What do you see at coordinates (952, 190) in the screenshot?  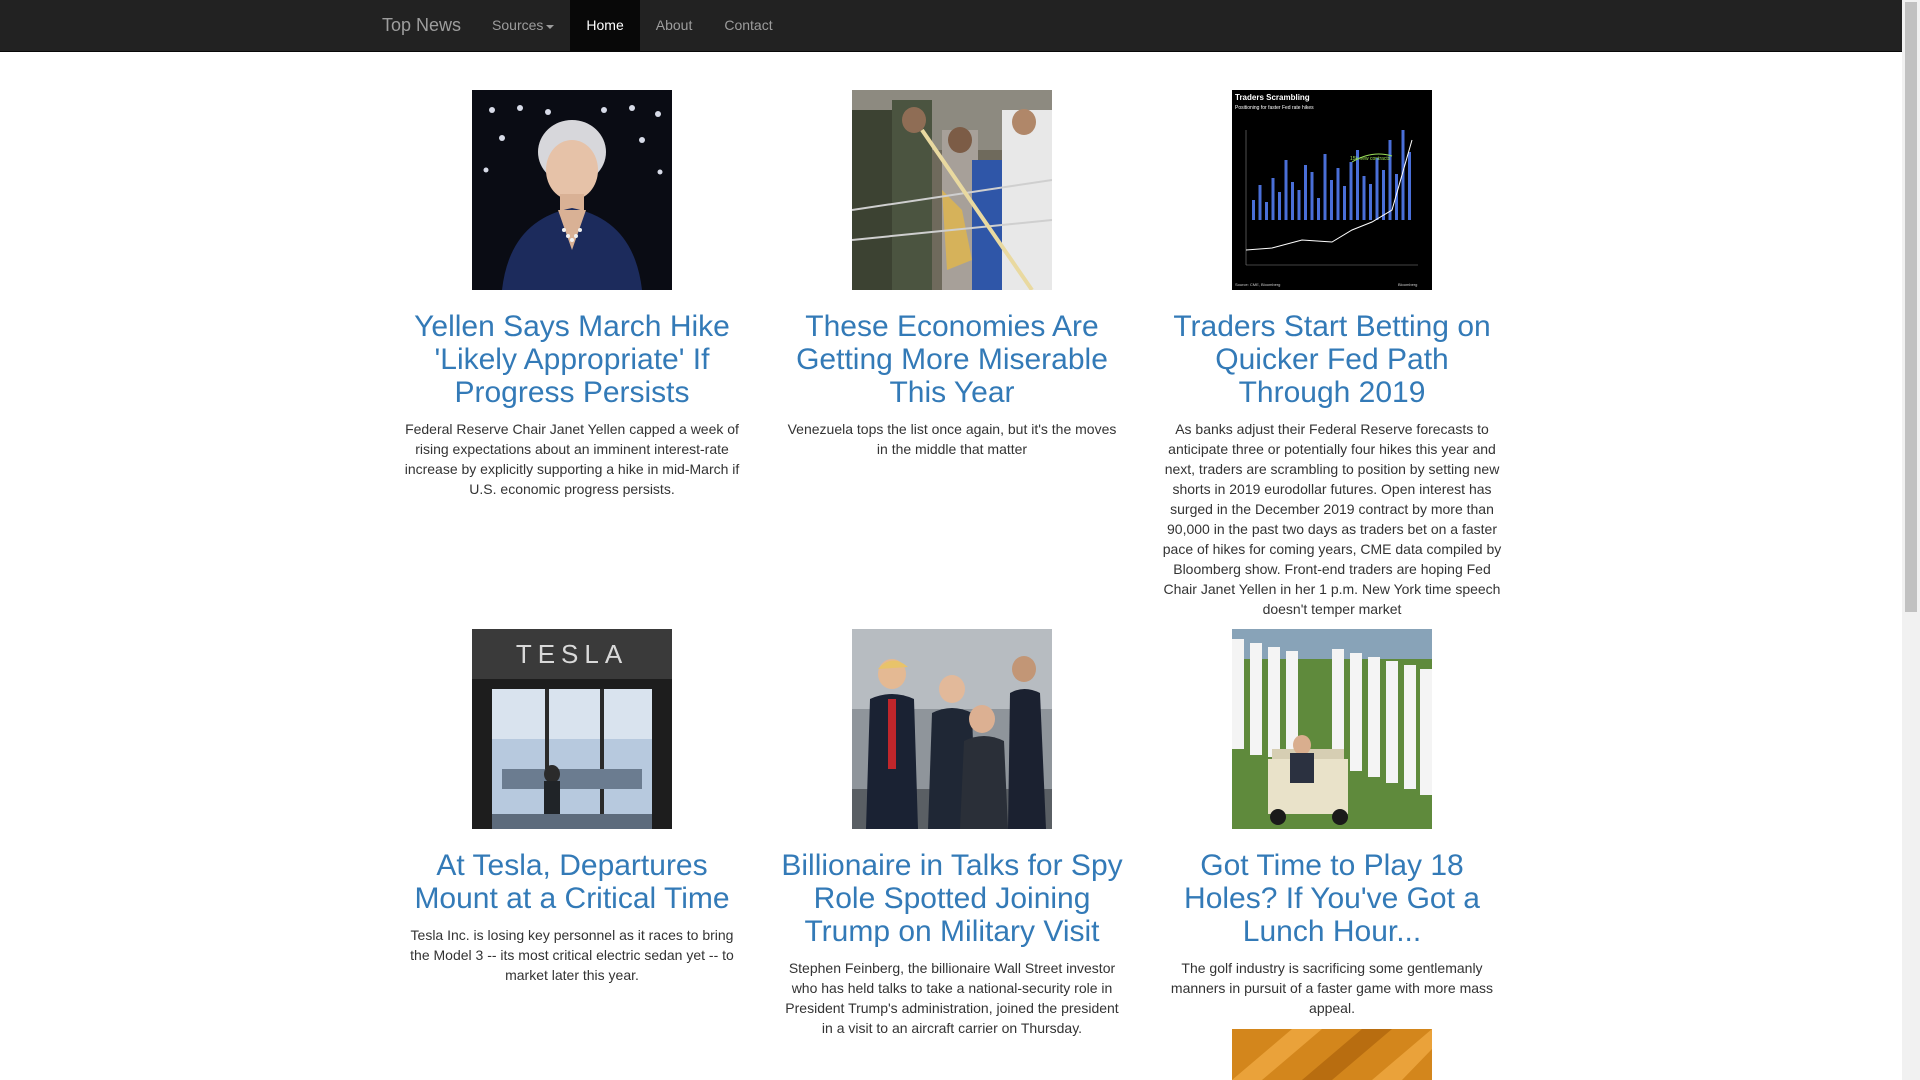 I see `article-image-border-crowd` at bounding box center [952, 190].